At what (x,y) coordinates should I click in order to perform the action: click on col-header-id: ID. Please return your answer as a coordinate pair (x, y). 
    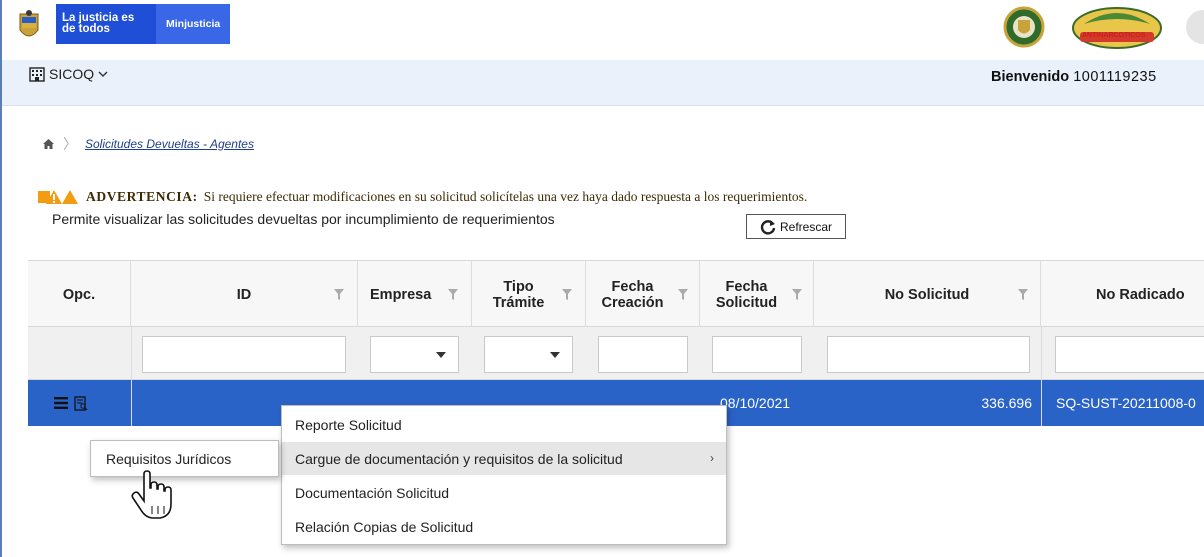
    Looking at the image, I should click on (244, 294).